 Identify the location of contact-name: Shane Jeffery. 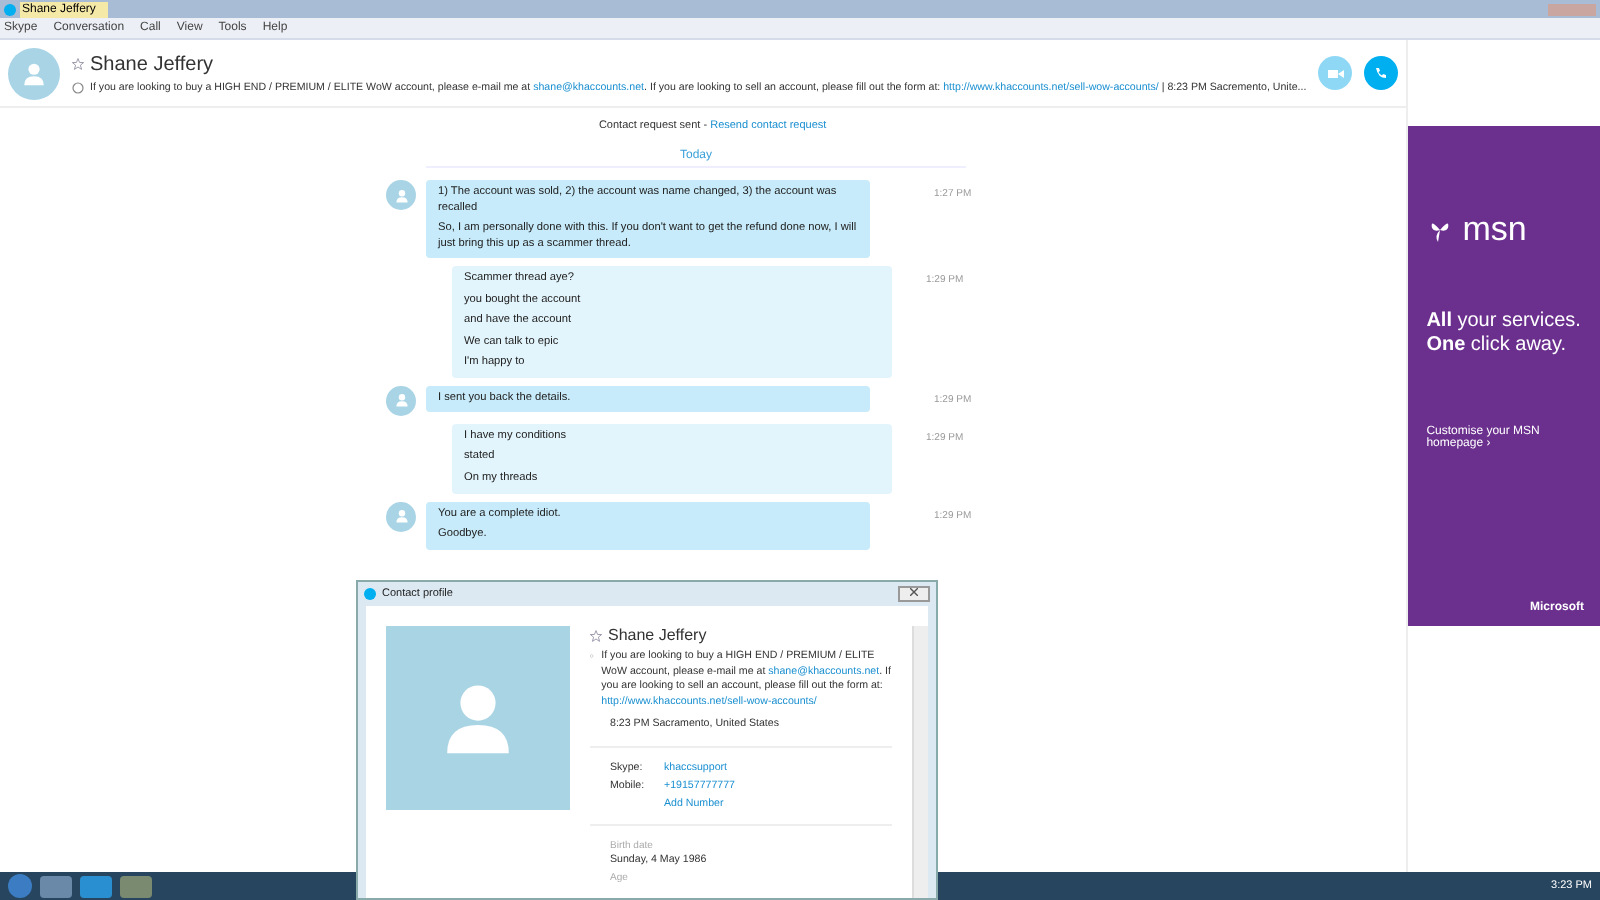
(152, 64).